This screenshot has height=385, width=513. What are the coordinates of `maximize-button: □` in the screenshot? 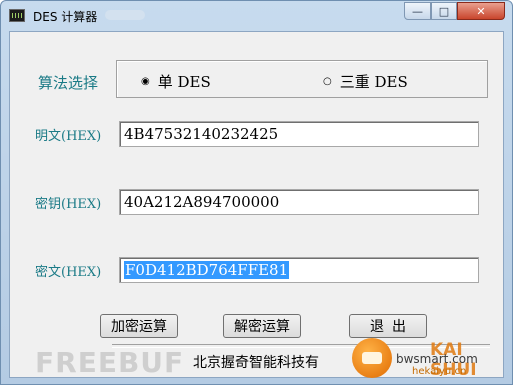 It's located at (444, 11).